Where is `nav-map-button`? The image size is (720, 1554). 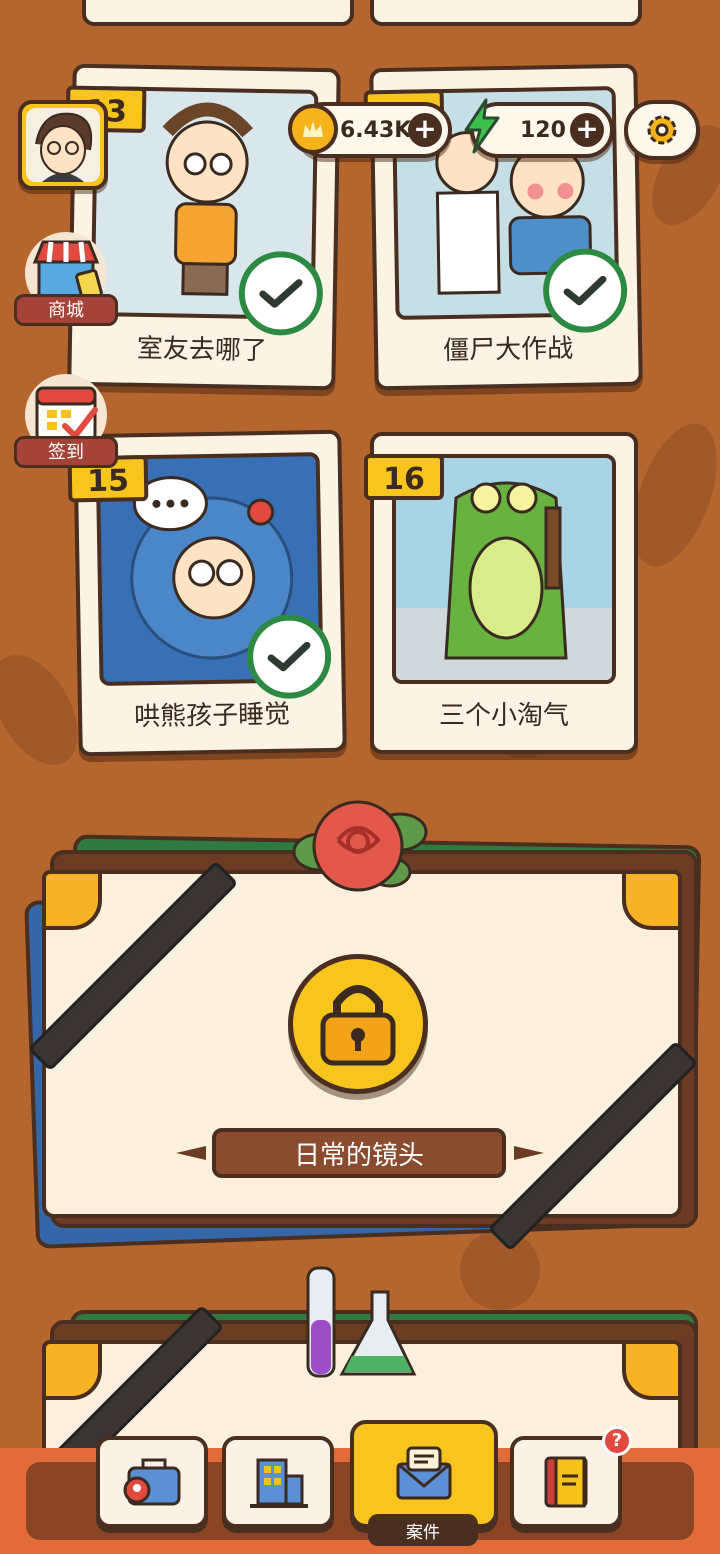
nav-map-button is located at coordinates (152, 1482).